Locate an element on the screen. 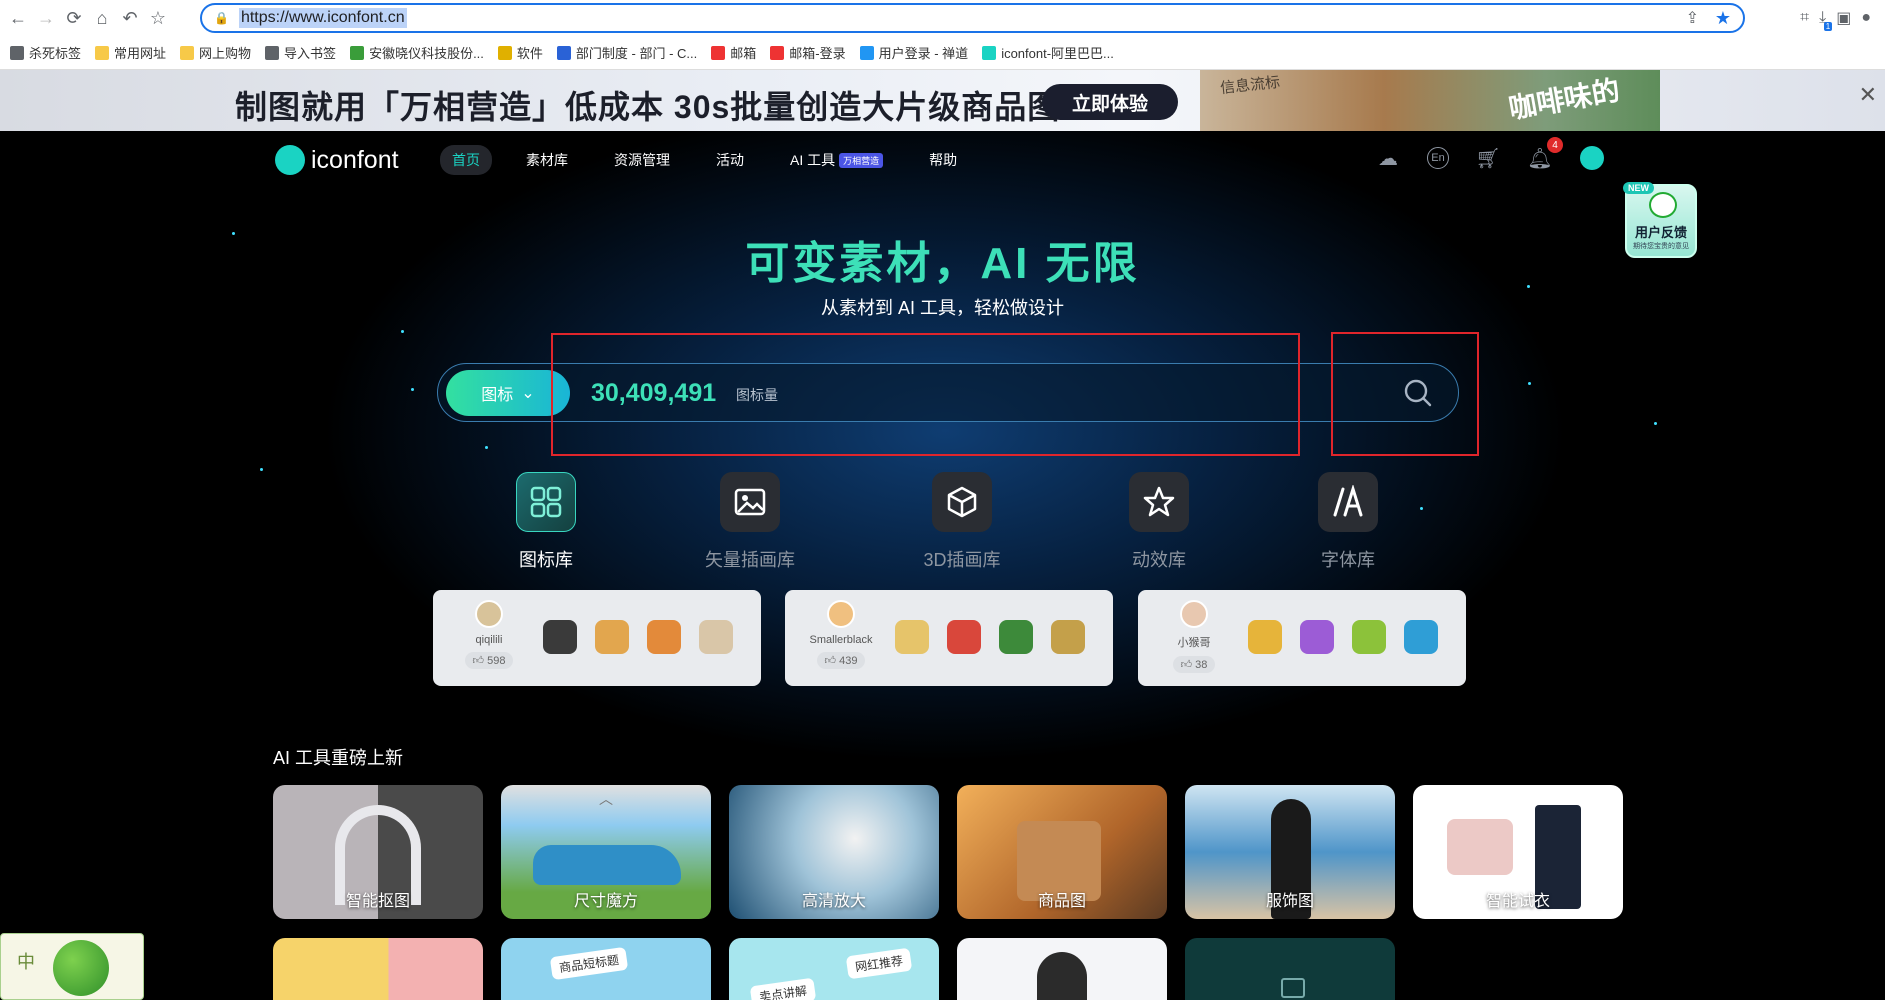  undo-icon: ↶ is located at coordinates (130, 18).